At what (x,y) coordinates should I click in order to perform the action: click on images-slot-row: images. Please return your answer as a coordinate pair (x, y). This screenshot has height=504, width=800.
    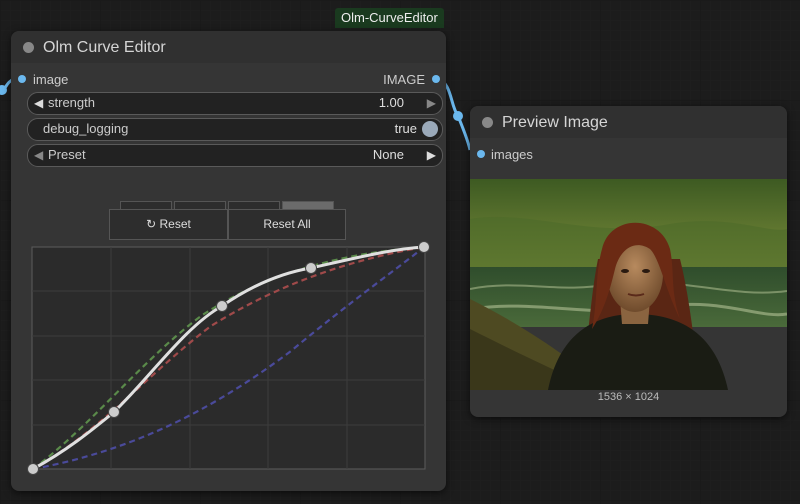
    Looking at the image, I should click on (628, 155).